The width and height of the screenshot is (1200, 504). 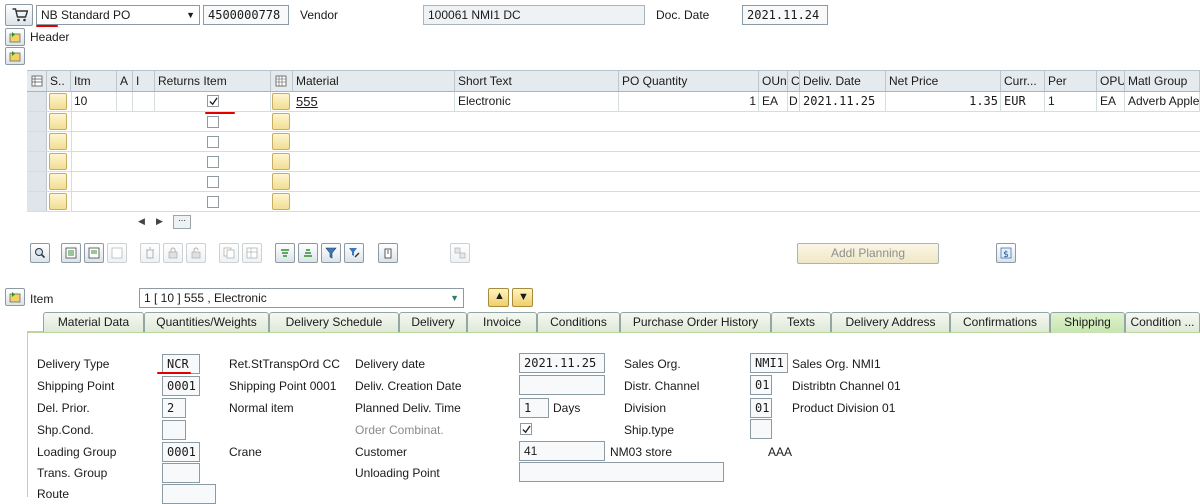 I want to click on delivery-type-field: NCR, so click(x=181, y=364).